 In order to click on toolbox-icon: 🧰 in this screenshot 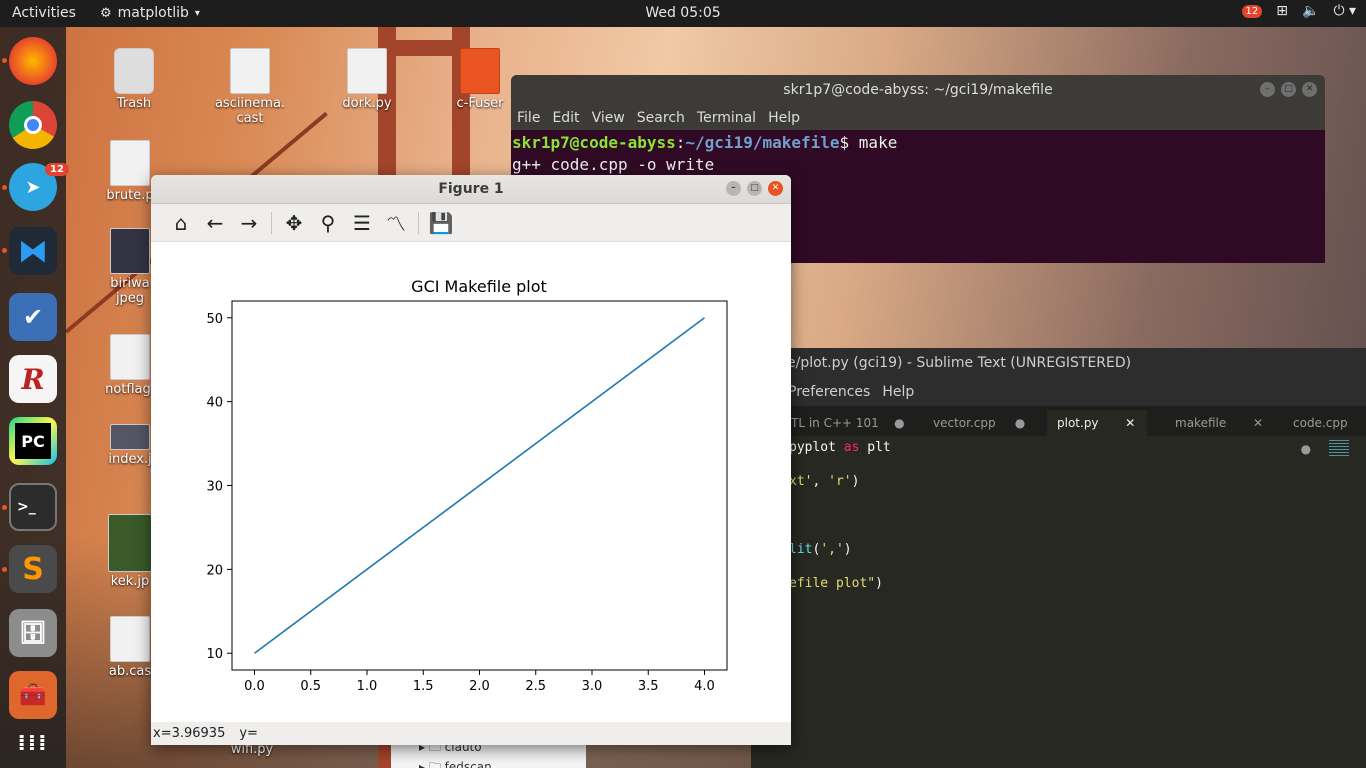, I will do `click(33, 695)`.